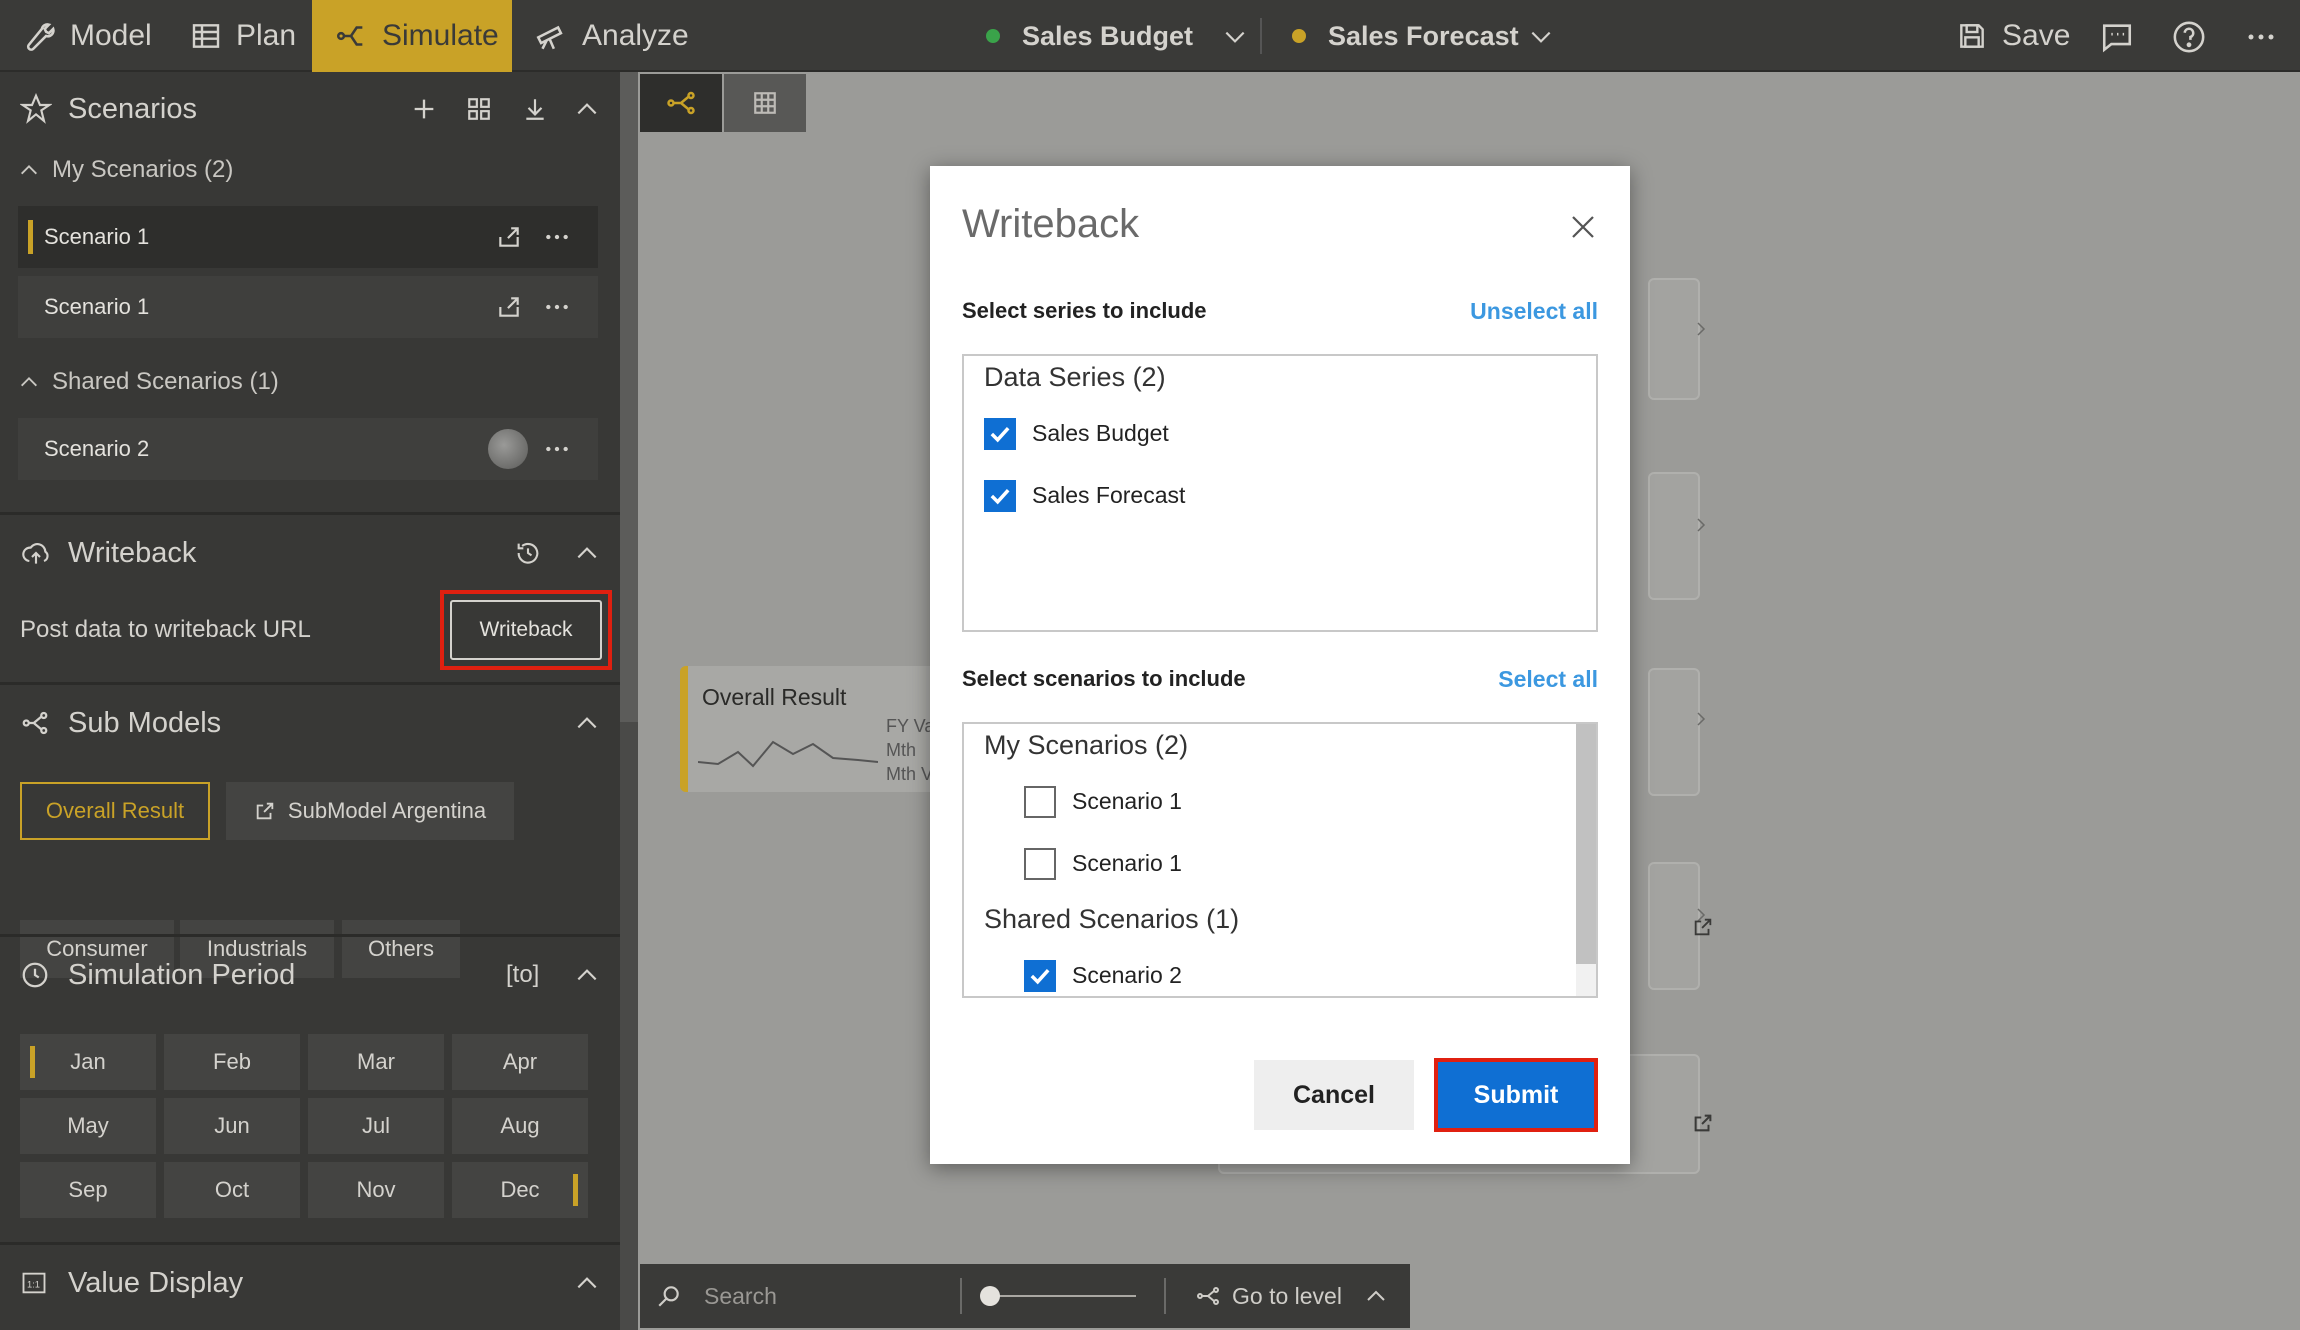 The height and width of the screenshot is (1330, 2300). Describe the element at coordinates (88, 1062) in the screenshot. I see `month-jan: Jan` at that location.